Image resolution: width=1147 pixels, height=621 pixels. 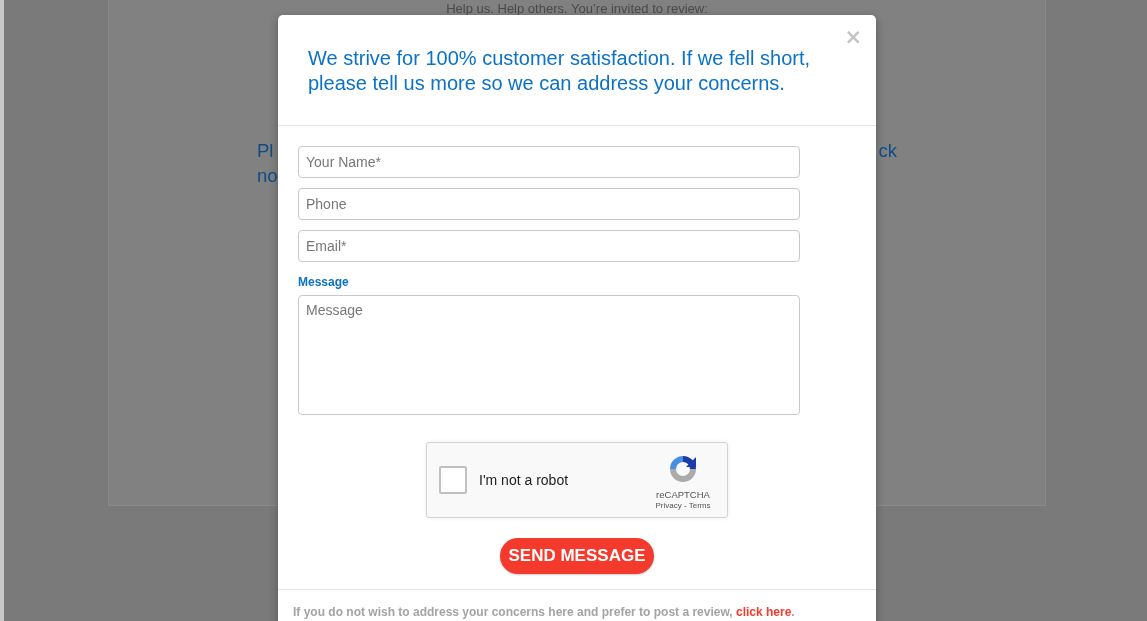 What do you see at coordinates (683, 469) in the screenshot?
I see `circular-arrows-icon` at bounding box center [683, 469].